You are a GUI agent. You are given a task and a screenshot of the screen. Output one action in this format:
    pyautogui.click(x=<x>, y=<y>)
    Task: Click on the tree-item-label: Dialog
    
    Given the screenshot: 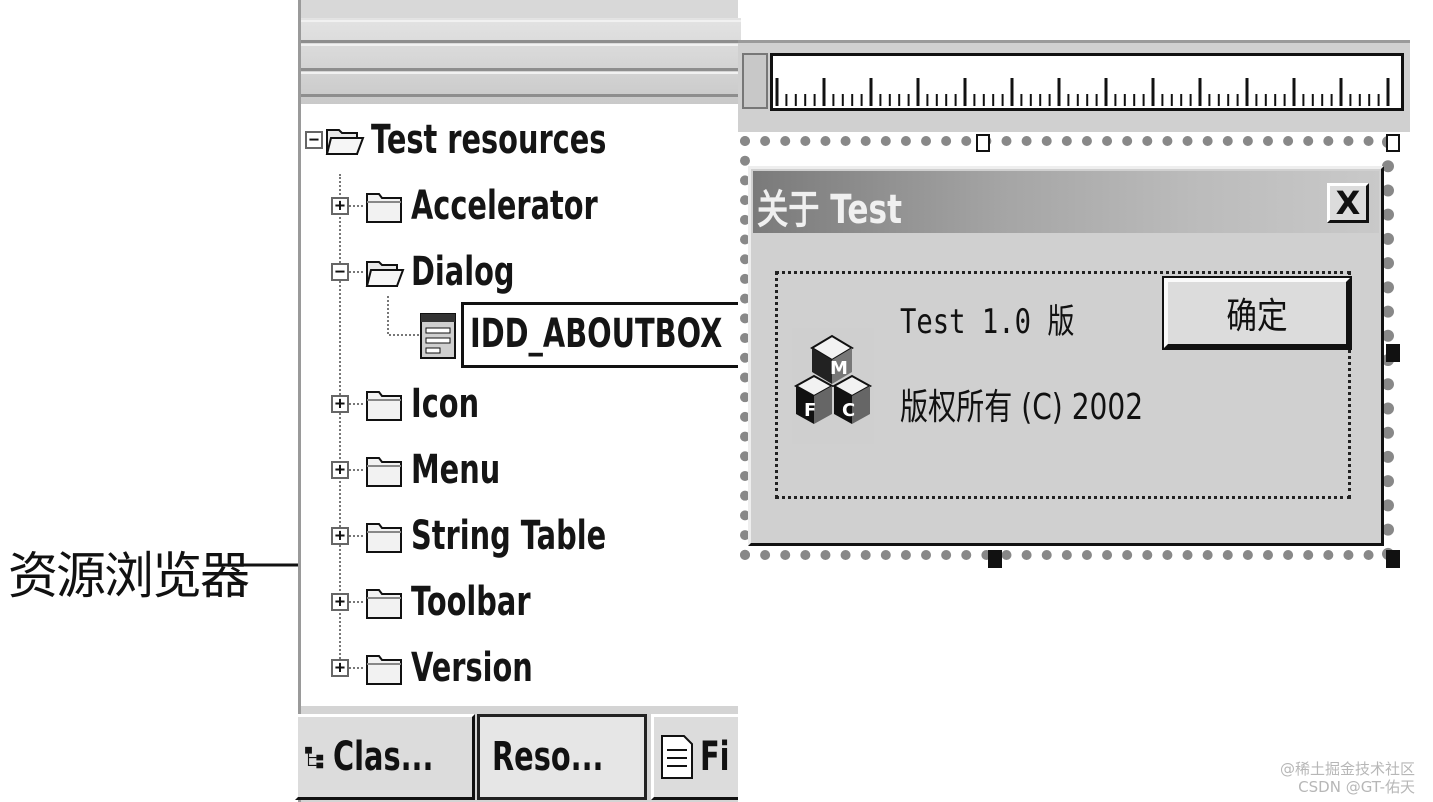 What is the action you would take?
    pyautogui.click(x=463, y=272)
    